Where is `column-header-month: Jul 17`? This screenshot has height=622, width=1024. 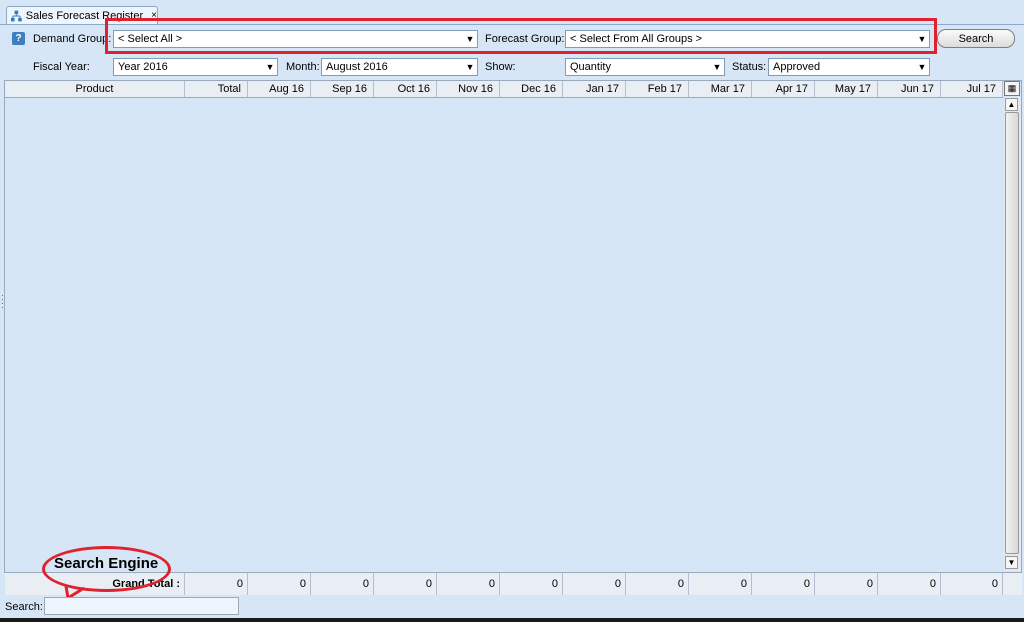 column-header-month: Jul 17 is located at coordinates (972, 89).